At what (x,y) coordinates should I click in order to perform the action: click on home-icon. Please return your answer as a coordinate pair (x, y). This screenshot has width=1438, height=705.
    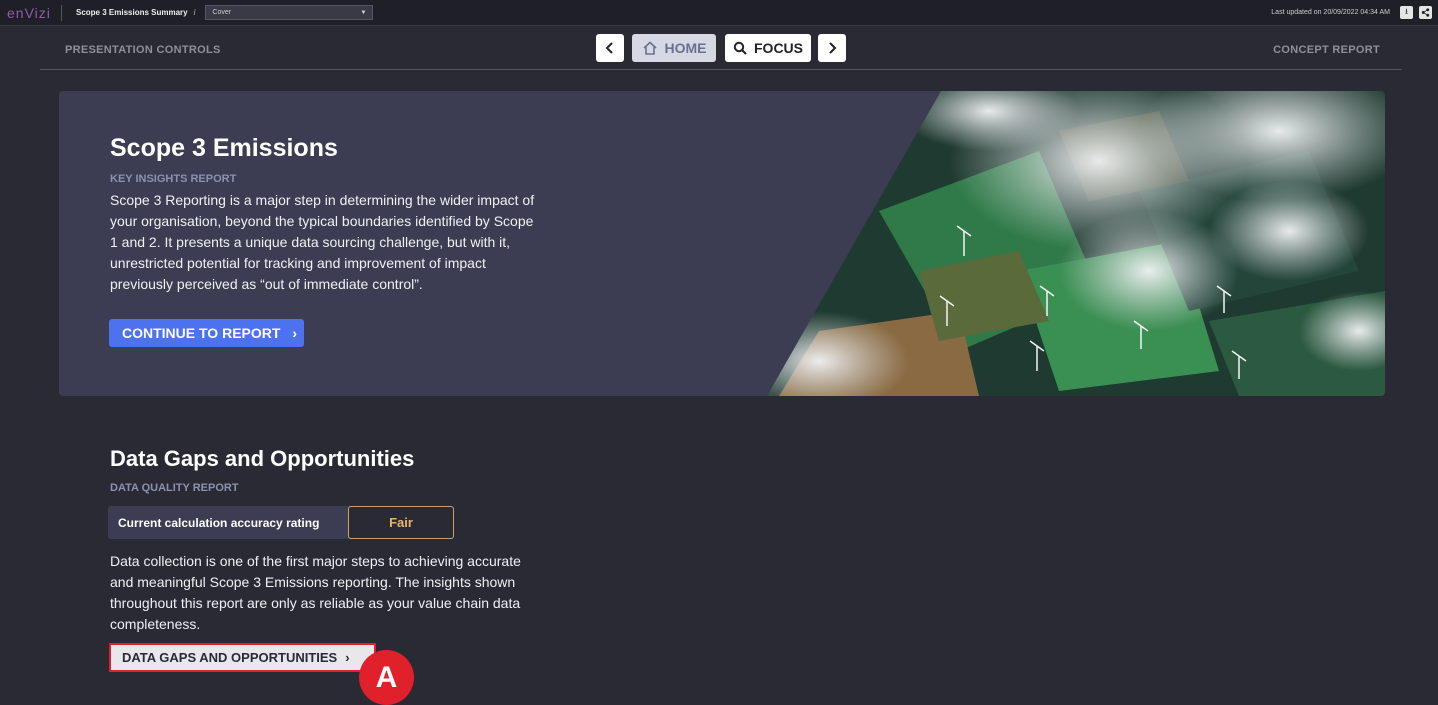
    Looking at the image, I should click on (649, 48).